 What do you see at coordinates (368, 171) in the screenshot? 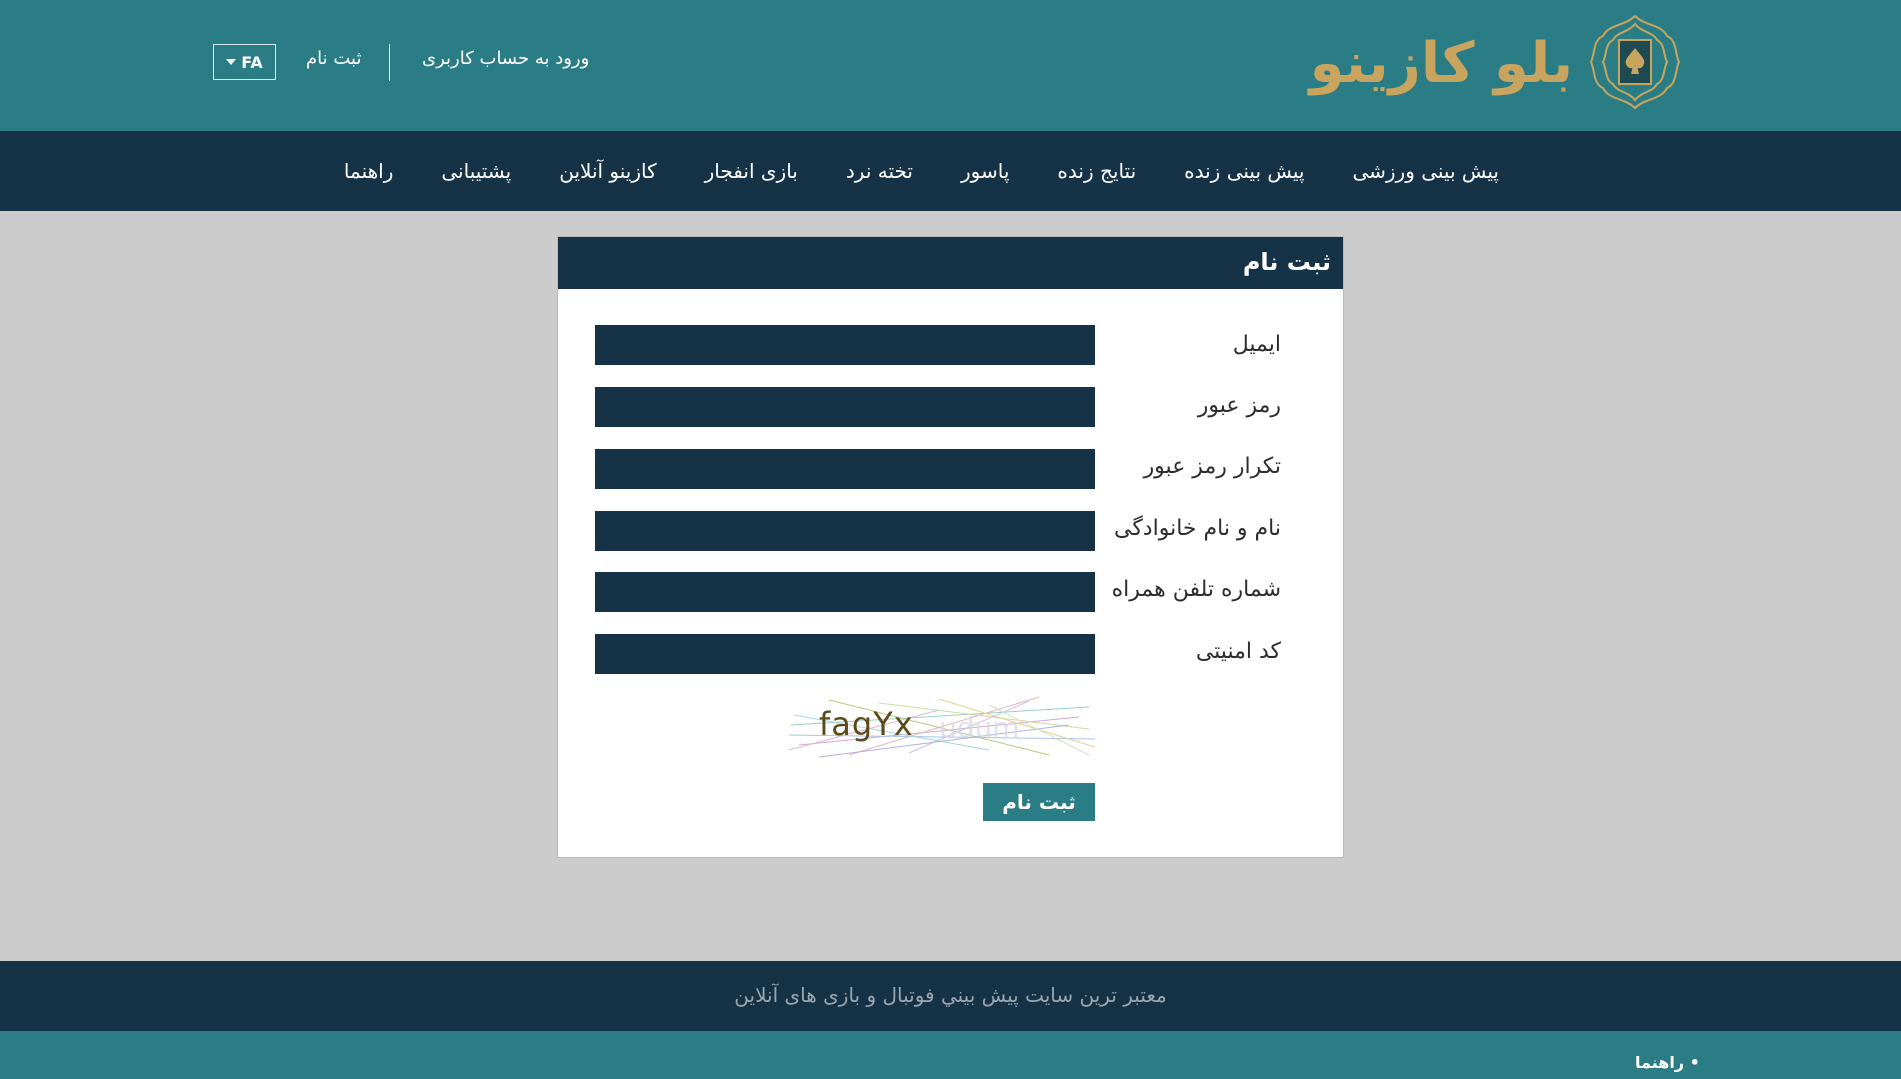
I see `nav-item-help: راهنما` at bounding box center [368, 171].